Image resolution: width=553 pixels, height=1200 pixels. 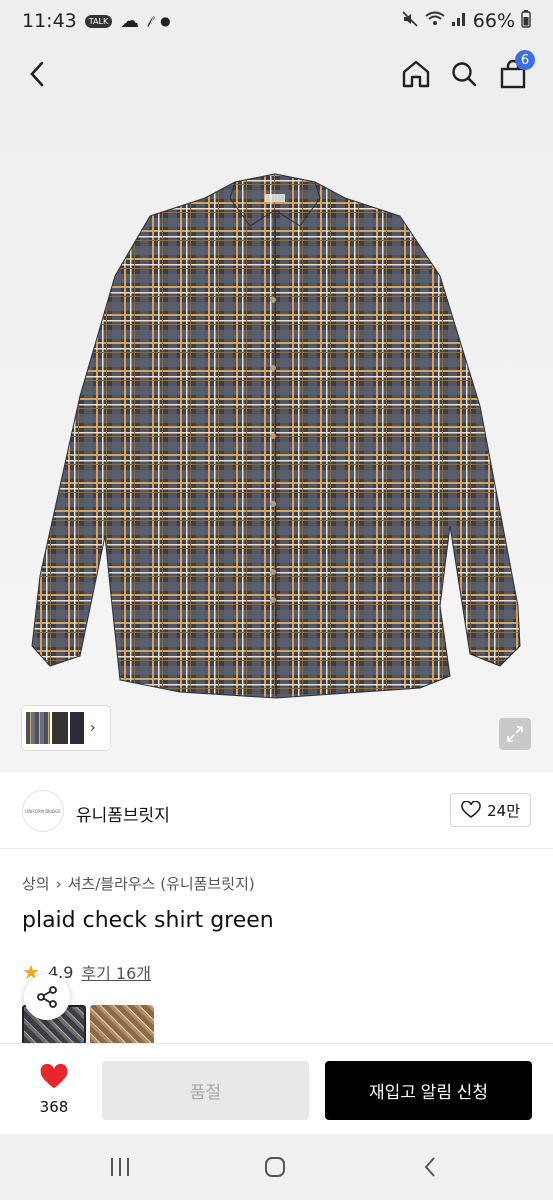 I want to click on expand-icon, so click(x=515, y=734).